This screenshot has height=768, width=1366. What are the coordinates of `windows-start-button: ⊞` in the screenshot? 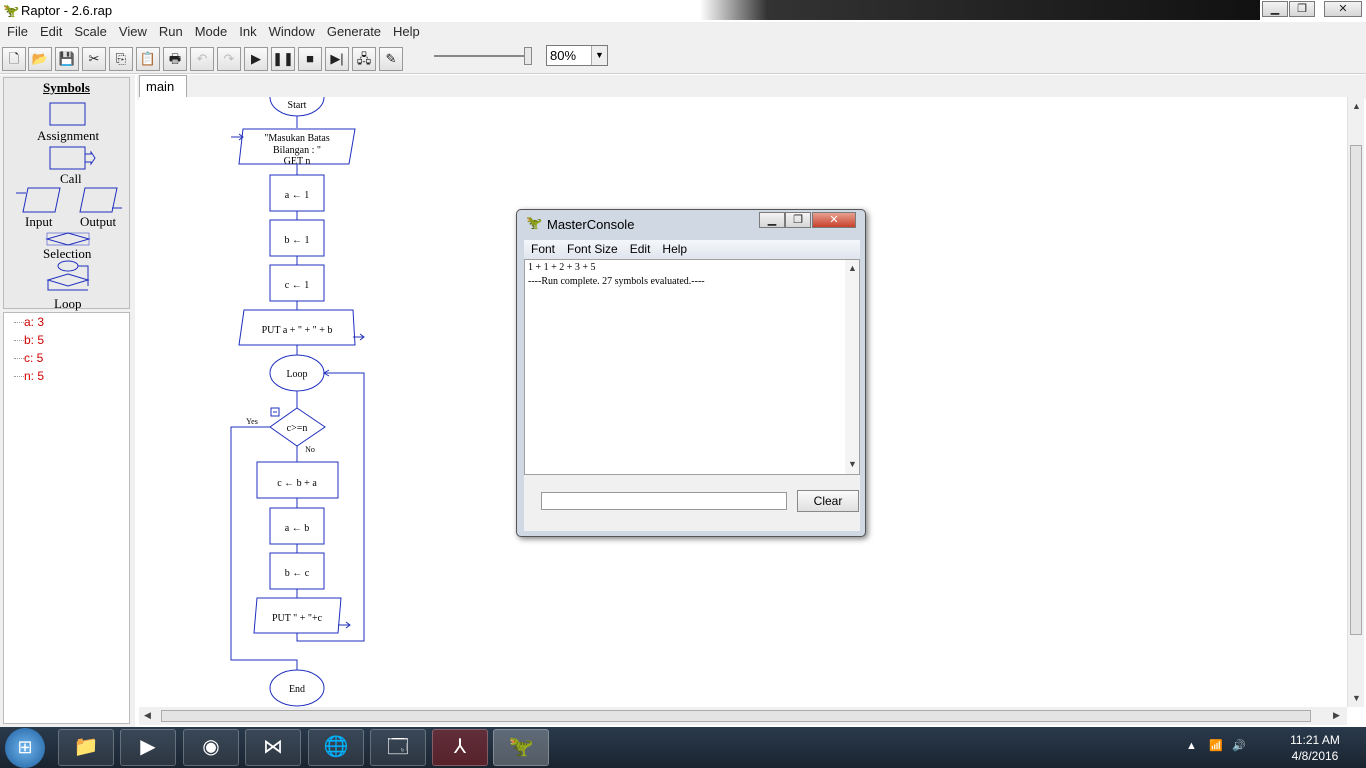 It's located at (25, 748).